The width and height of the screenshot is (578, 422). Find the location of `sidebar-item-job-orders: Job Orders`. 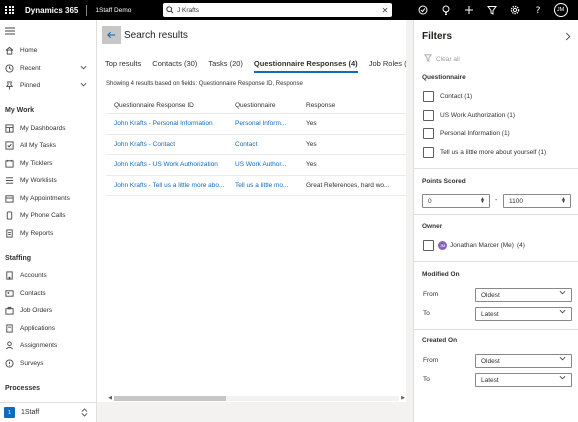

sidebar-item-job-orders: Job Orders is located at coordinates (48, 311).